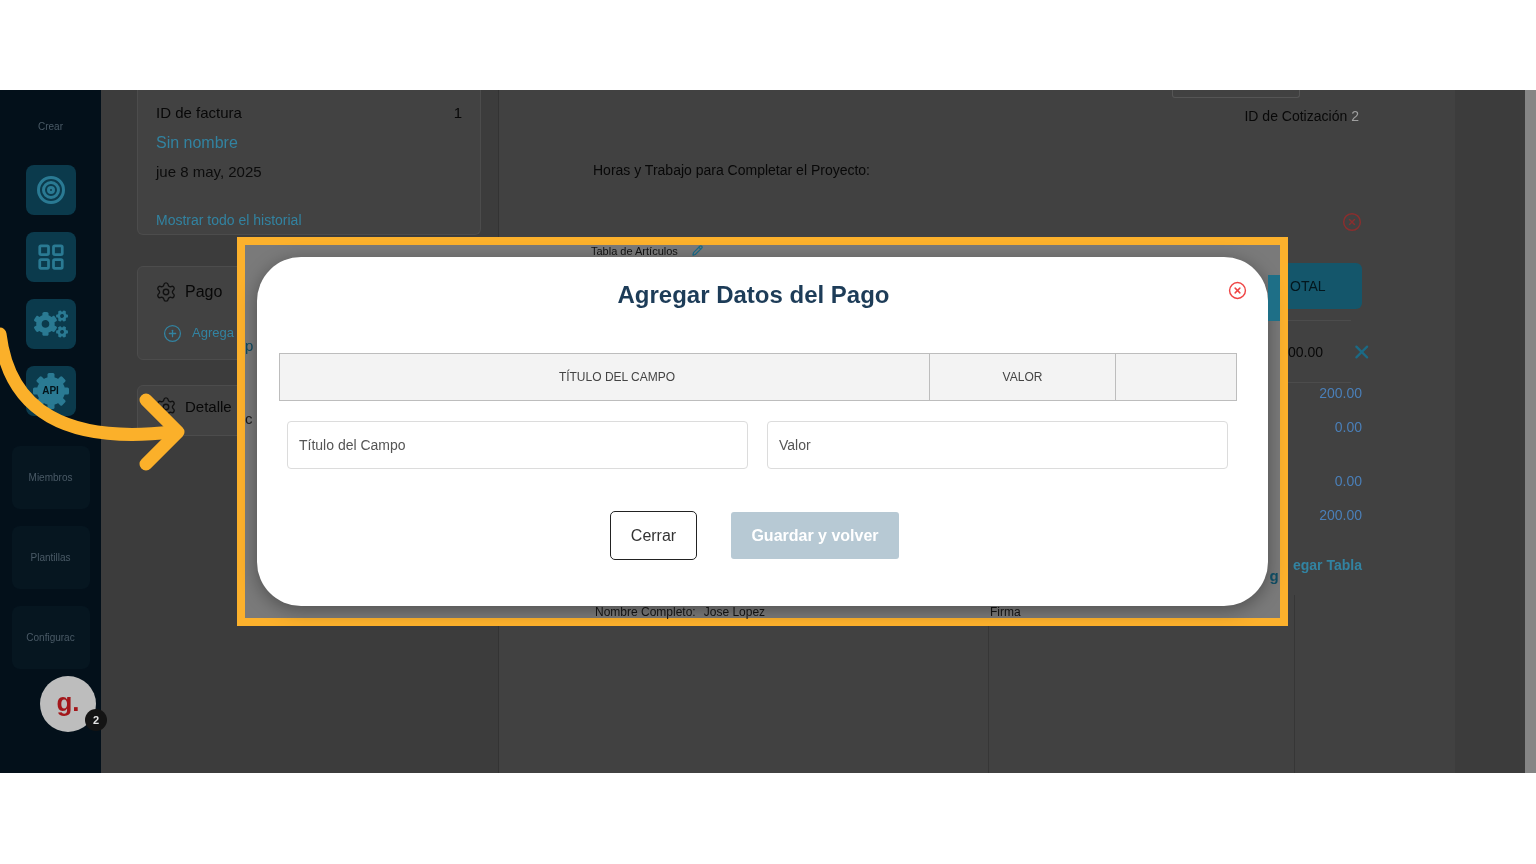 The image size is (1536, 864). I want to click on settings-icon, so click(166, 292).